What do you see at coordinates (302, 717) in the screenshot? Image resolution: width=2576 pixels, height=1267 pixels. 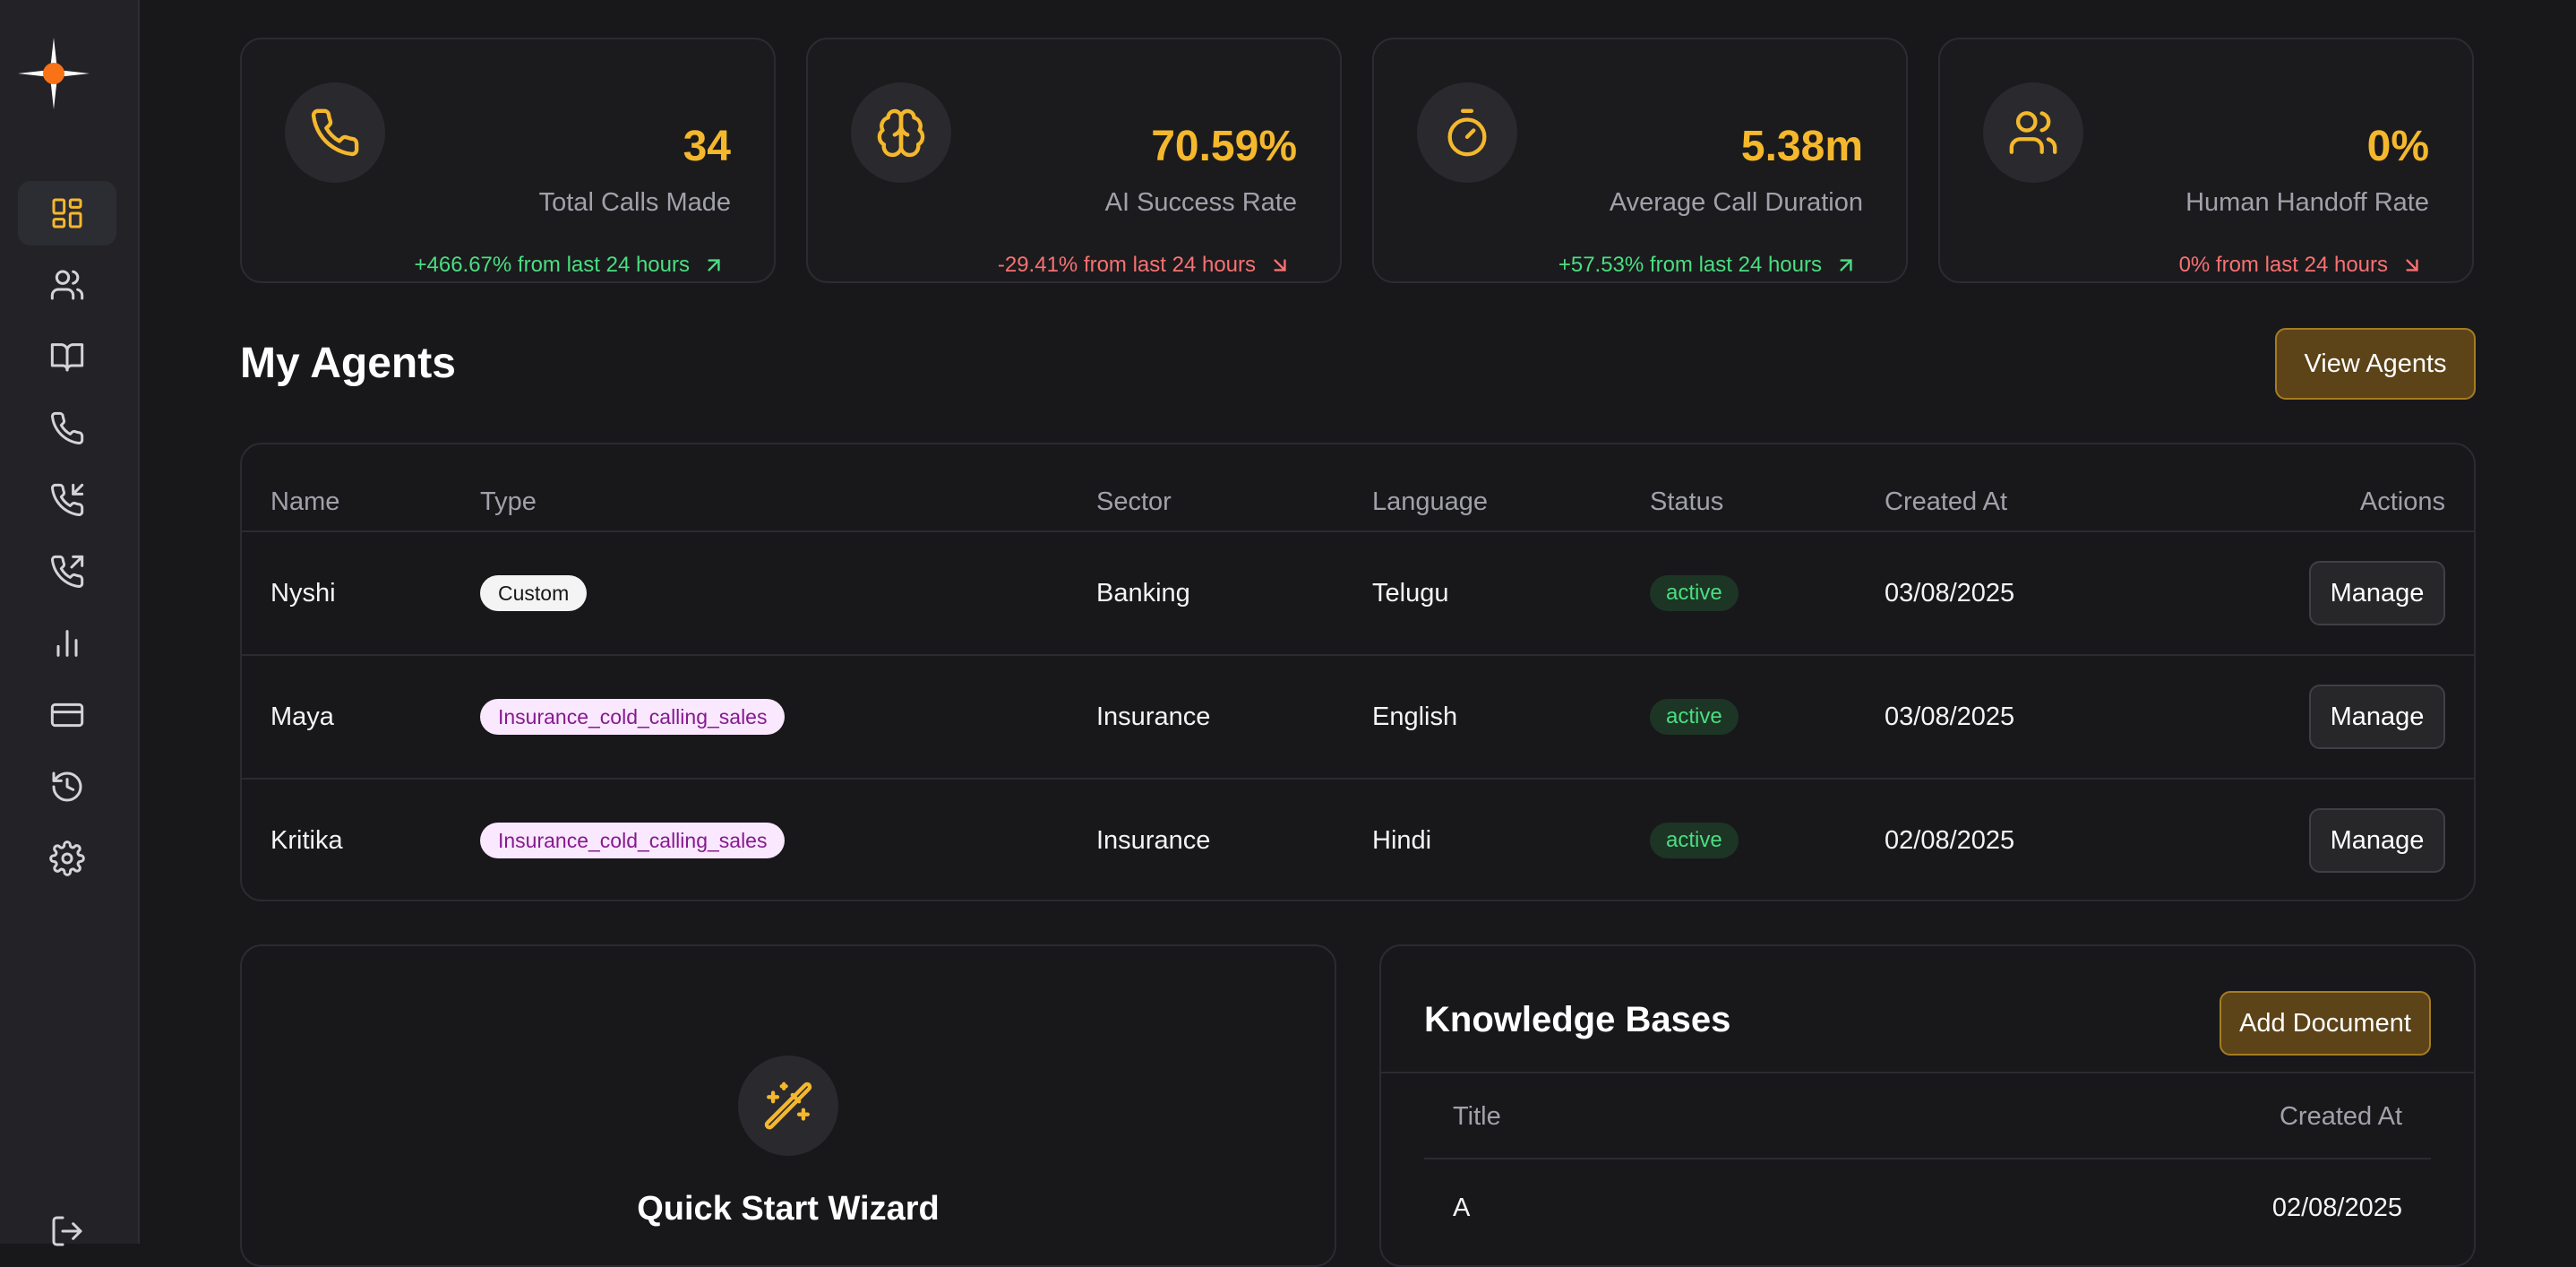 I see `agent-name: Maya` at bounding box center [302, 717].